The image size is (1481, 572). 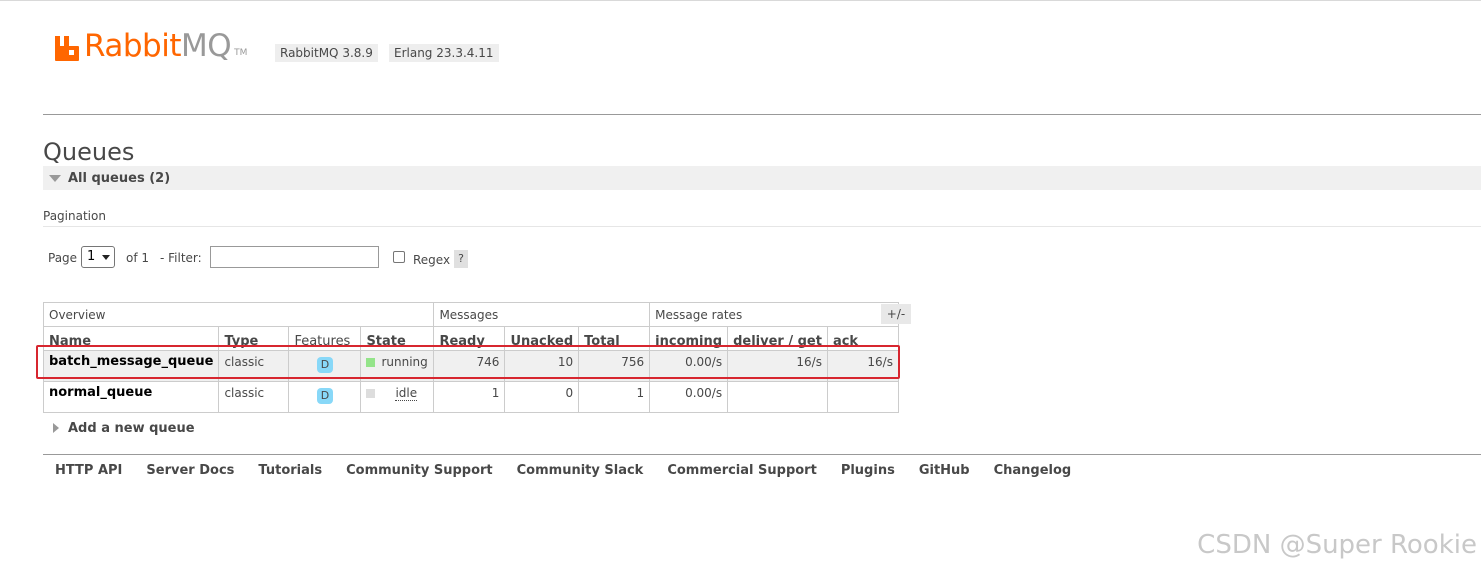 I want to click on all-queues-section-header, so click(x=762, y=178).